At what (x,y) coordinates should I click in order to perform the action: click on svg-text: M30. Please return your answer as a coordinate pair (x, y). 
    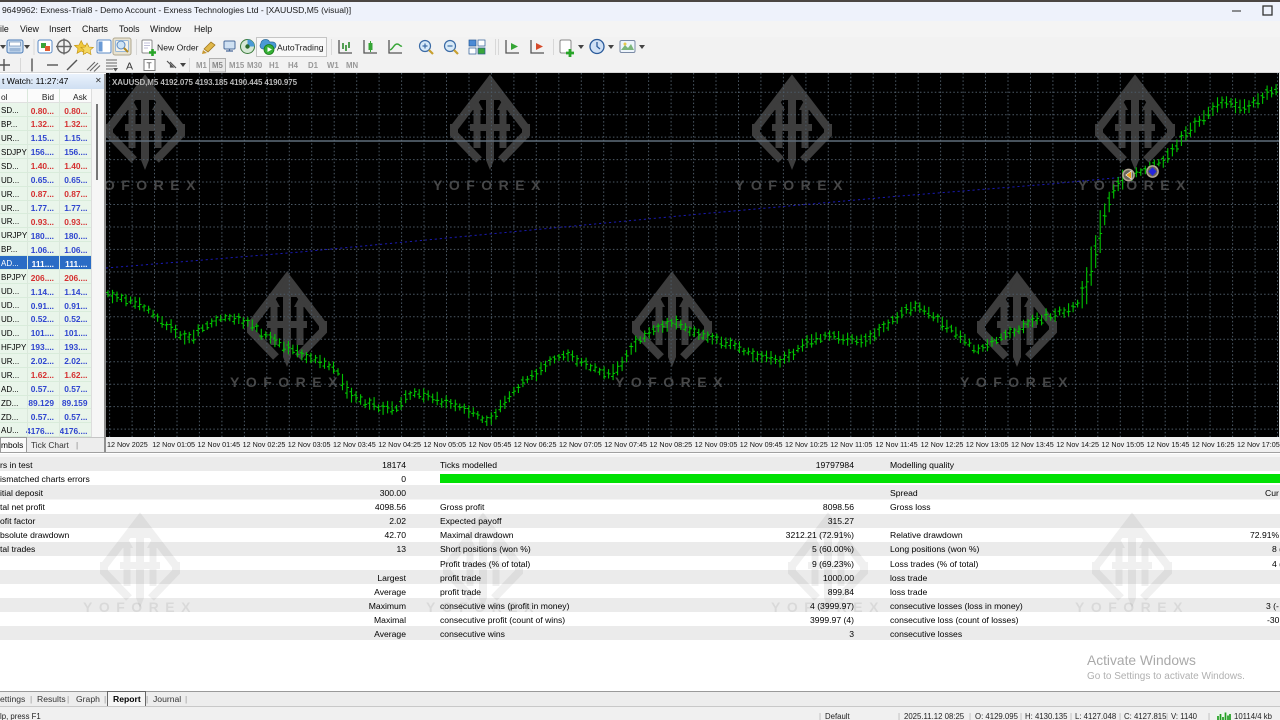
    Looking at the image, I should click on (255, 65).